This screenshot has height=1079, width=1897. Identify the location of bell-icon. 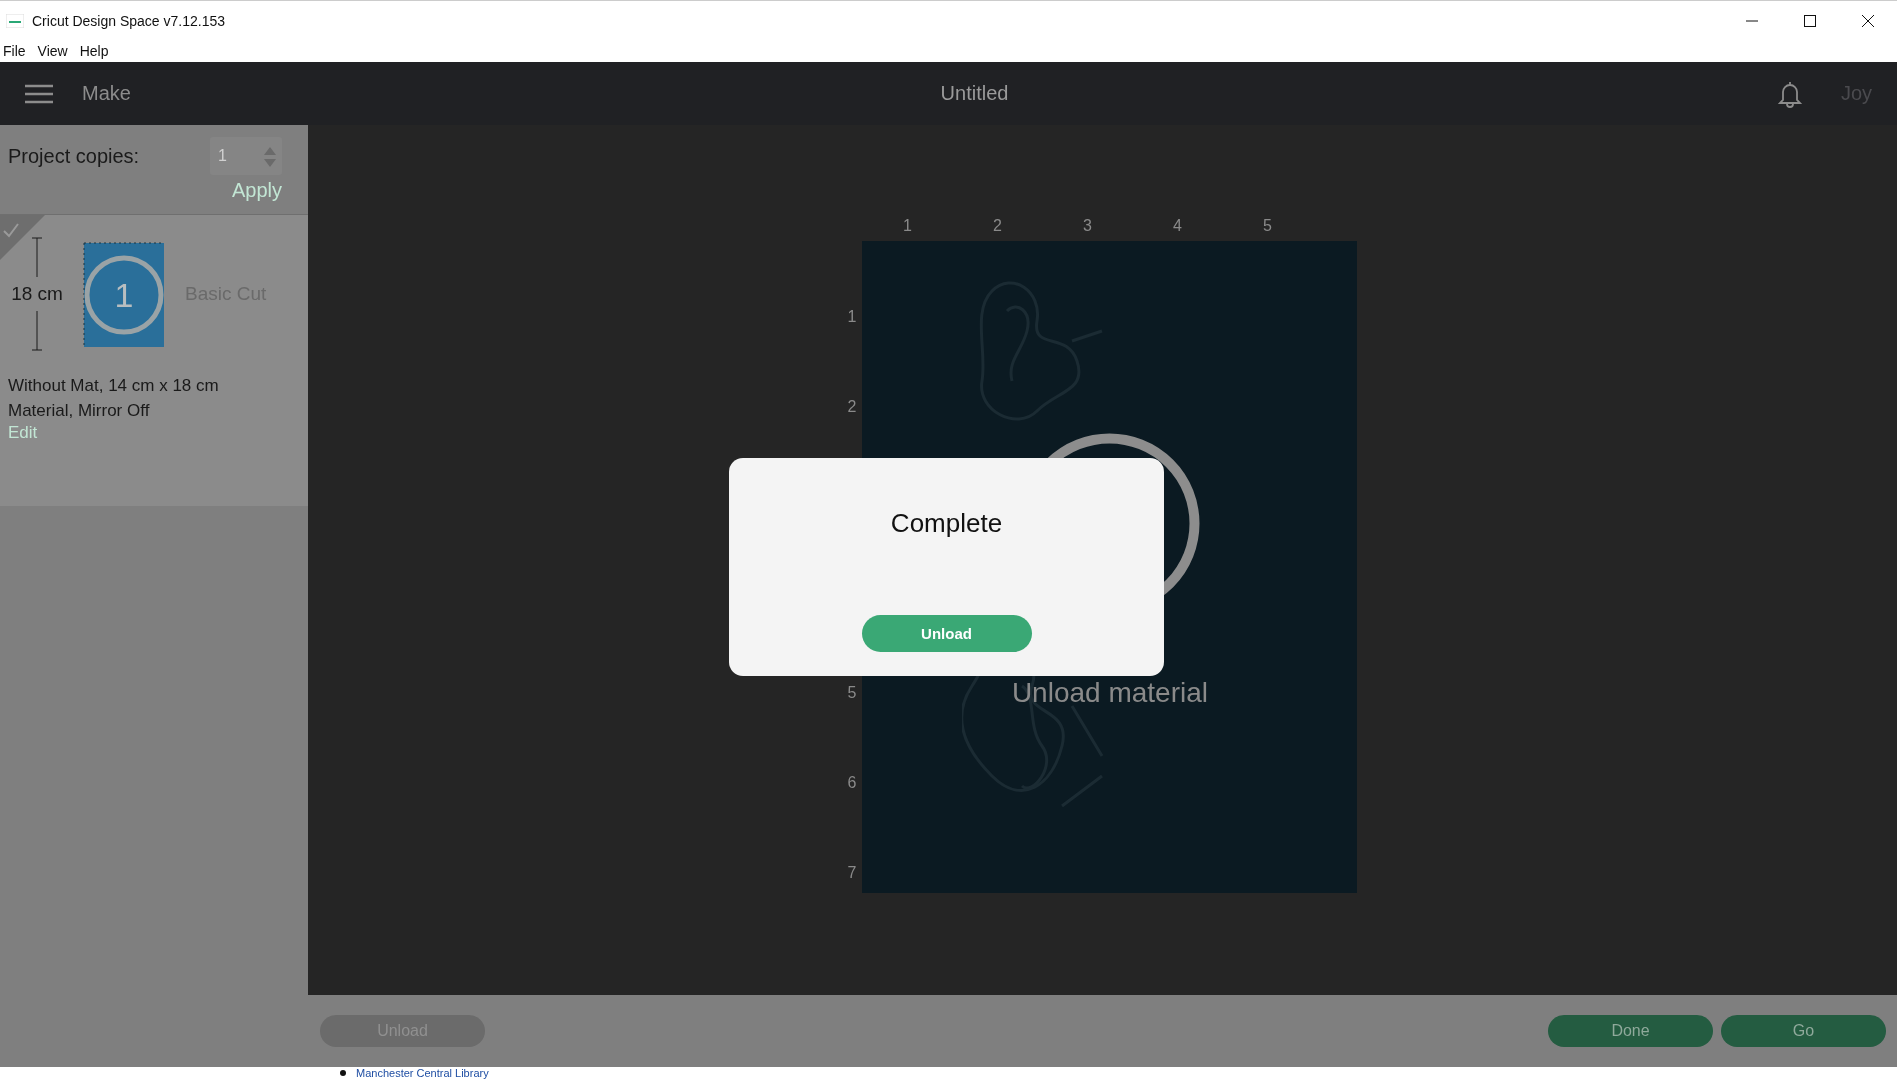
(1789, 93).